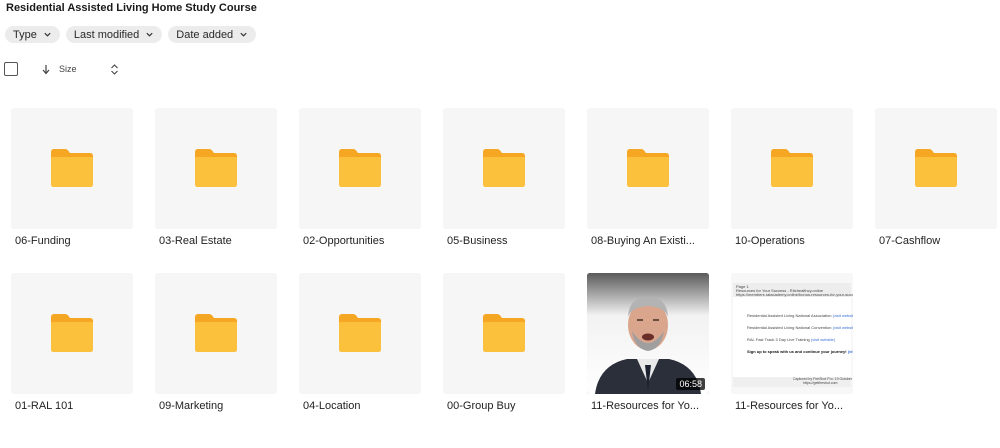 The image size is (1000, 448). I want to click on folder-tile: 00-Group Buy, so click(504, 348).